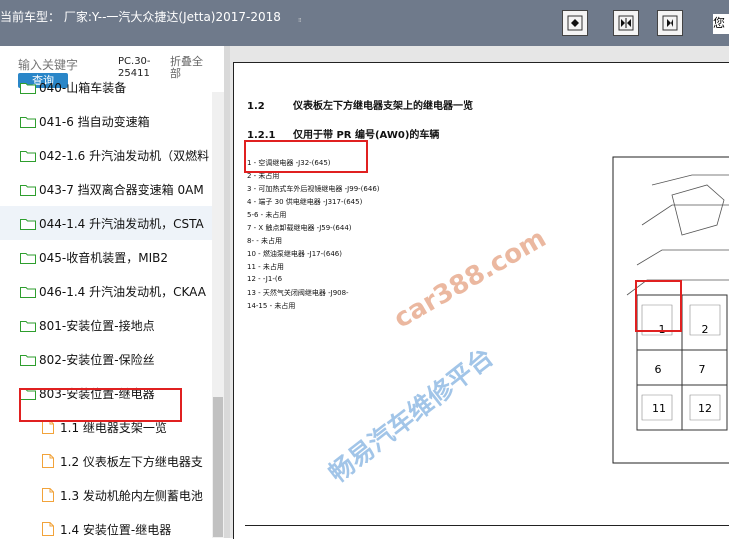 The height and width of the screenshot is (539, 729). What do you see at coordinates (124, 155) in the screenshot?
I see `tree-item-label: 042-1.6 升汽油发动机（双燃料` at bounding box center [124, 155].